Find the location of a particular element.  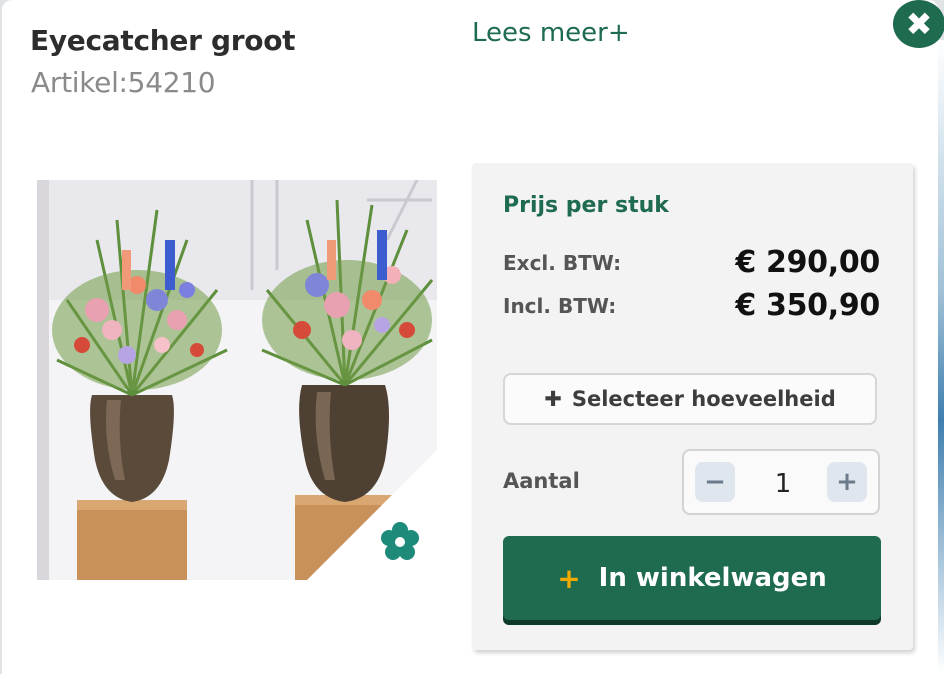

price-heading: Prijs per stuk is located at coordinates (586, 205).